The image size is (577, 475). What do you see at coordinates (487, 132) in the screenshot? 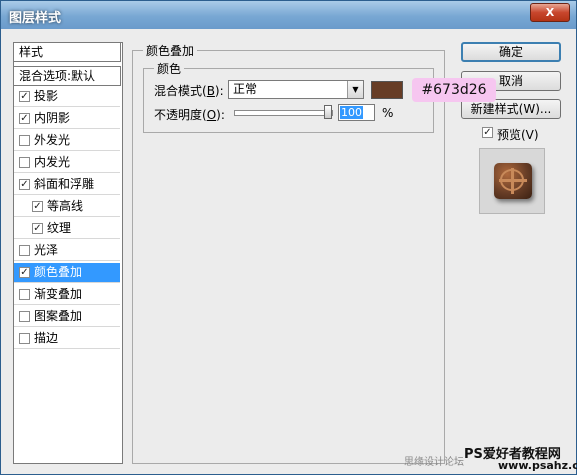
I see `preview-checkbox: ✓` at bounding box center [487, 132].